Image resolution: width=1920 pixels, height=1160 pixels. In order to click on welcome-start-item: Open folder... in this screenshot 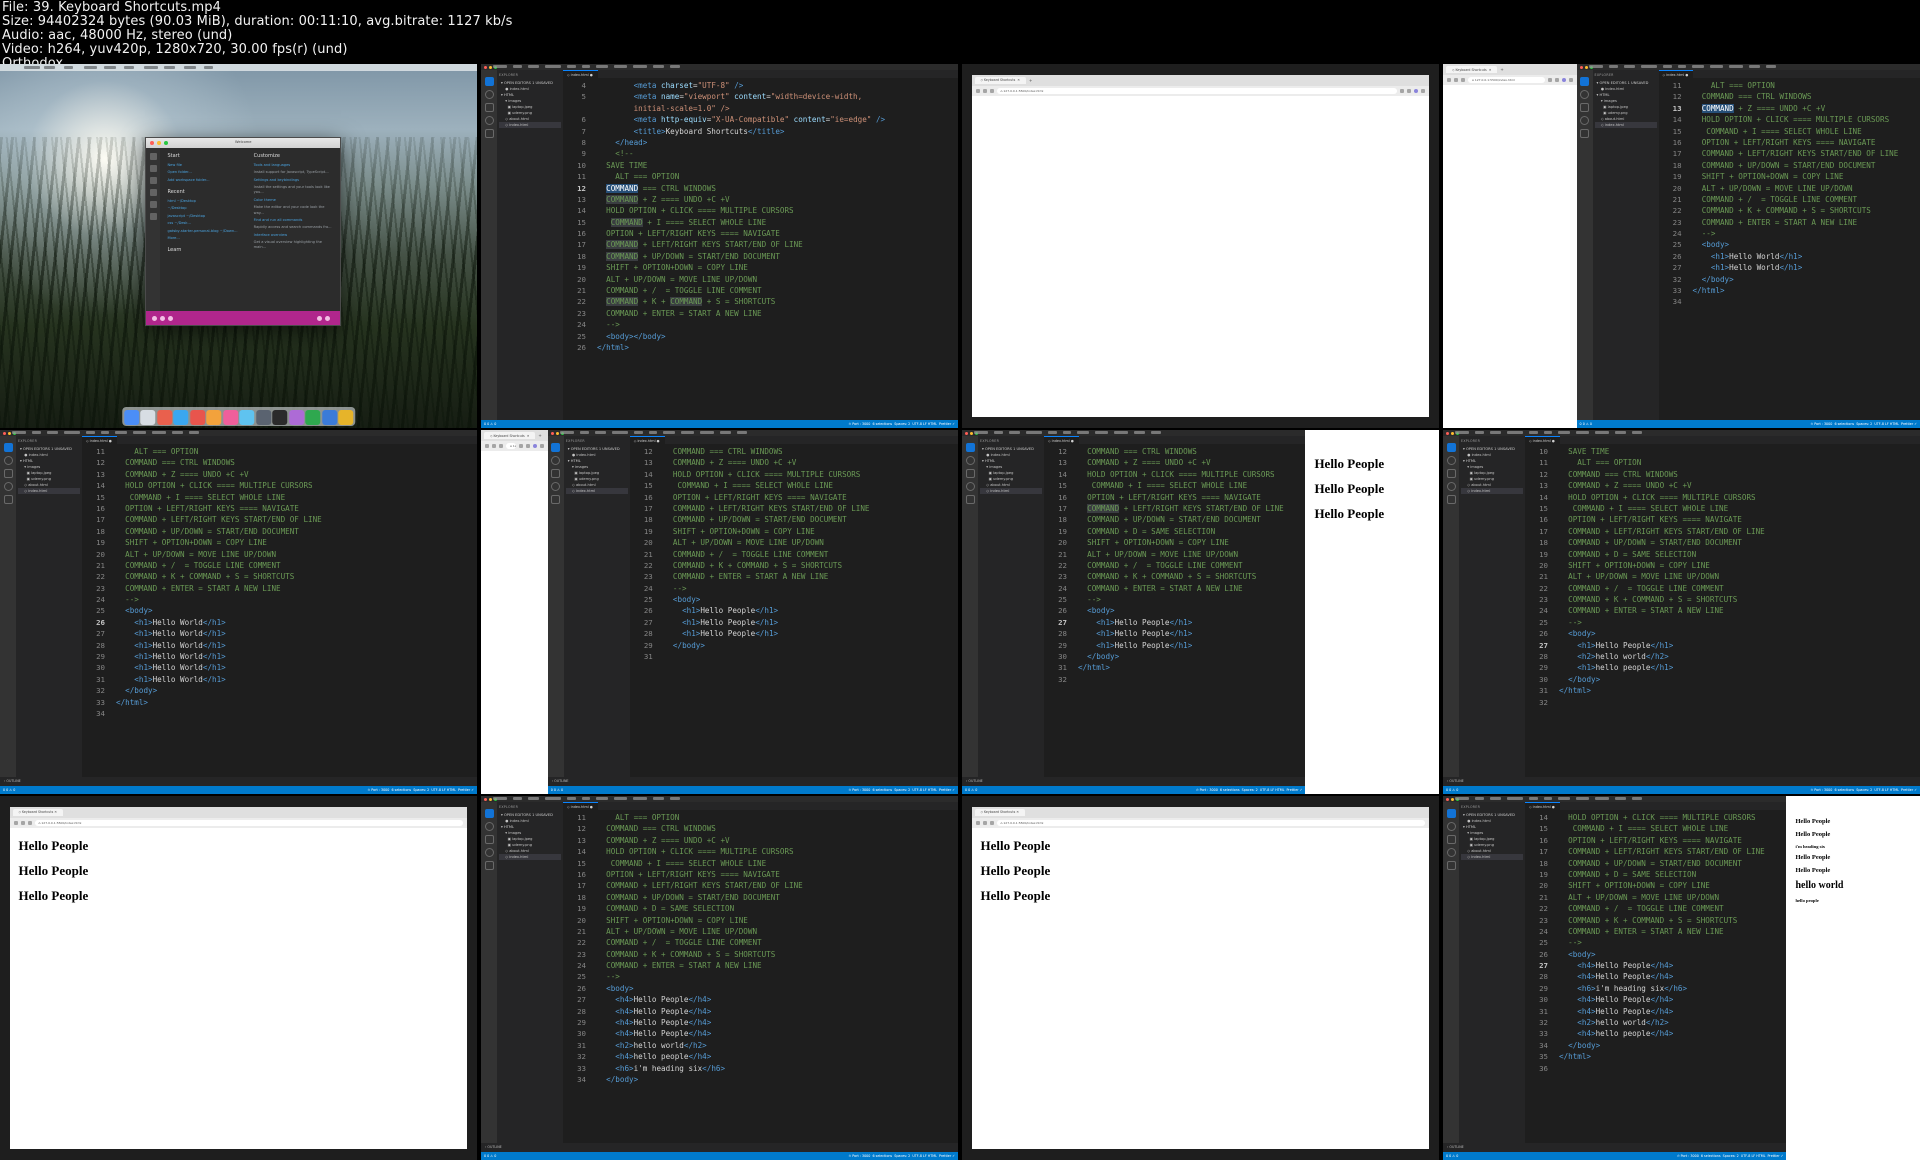, I will do `click(203, 172)`.